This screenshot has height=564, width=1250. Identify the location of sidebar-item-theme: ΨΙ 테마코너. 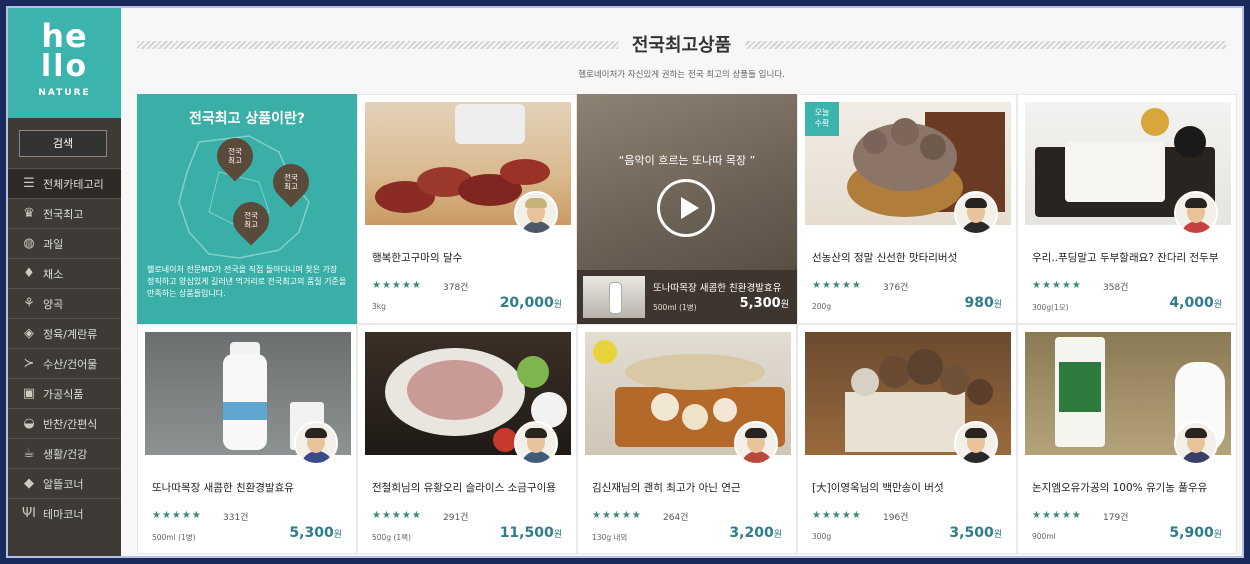
(64, 513).